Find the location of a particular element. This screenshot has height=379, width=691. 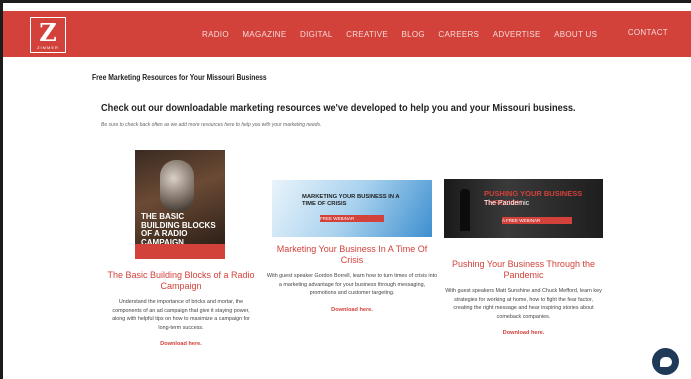

logo-letter: Z is located at coordinates (48, 32).